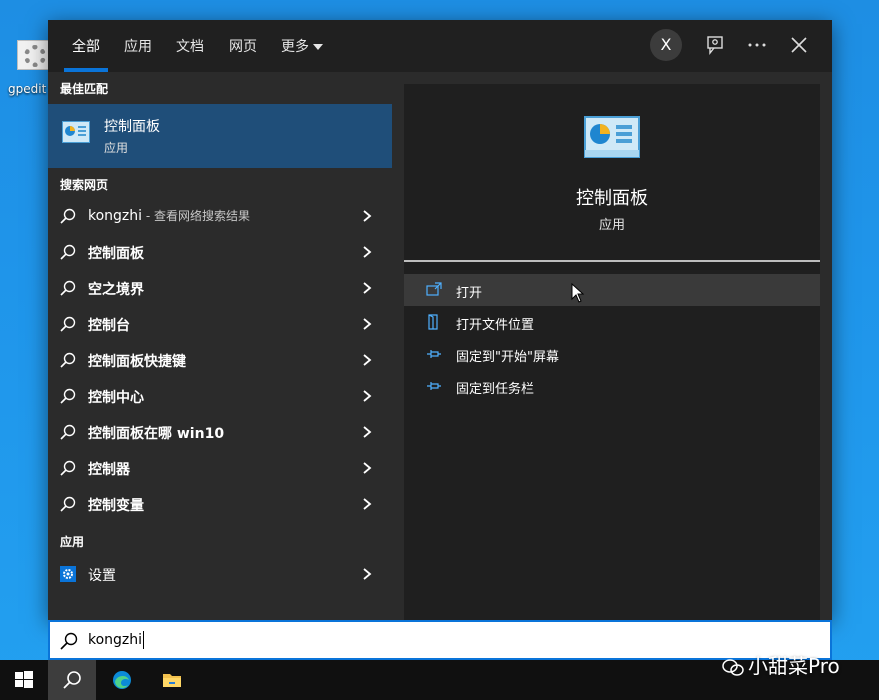  I want to click on web-result-label: 控制器, so click(109, 470).